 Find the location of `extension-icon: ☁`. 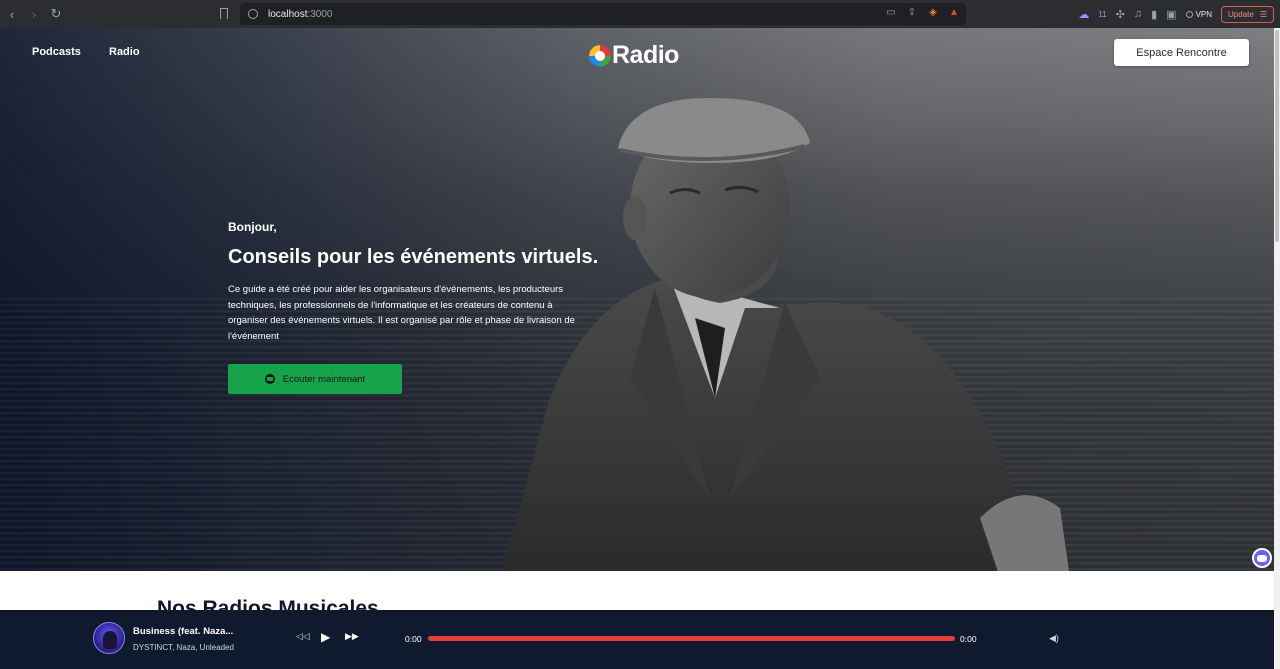

extension-icon: ☁ is located at coordinates (1083, 14).